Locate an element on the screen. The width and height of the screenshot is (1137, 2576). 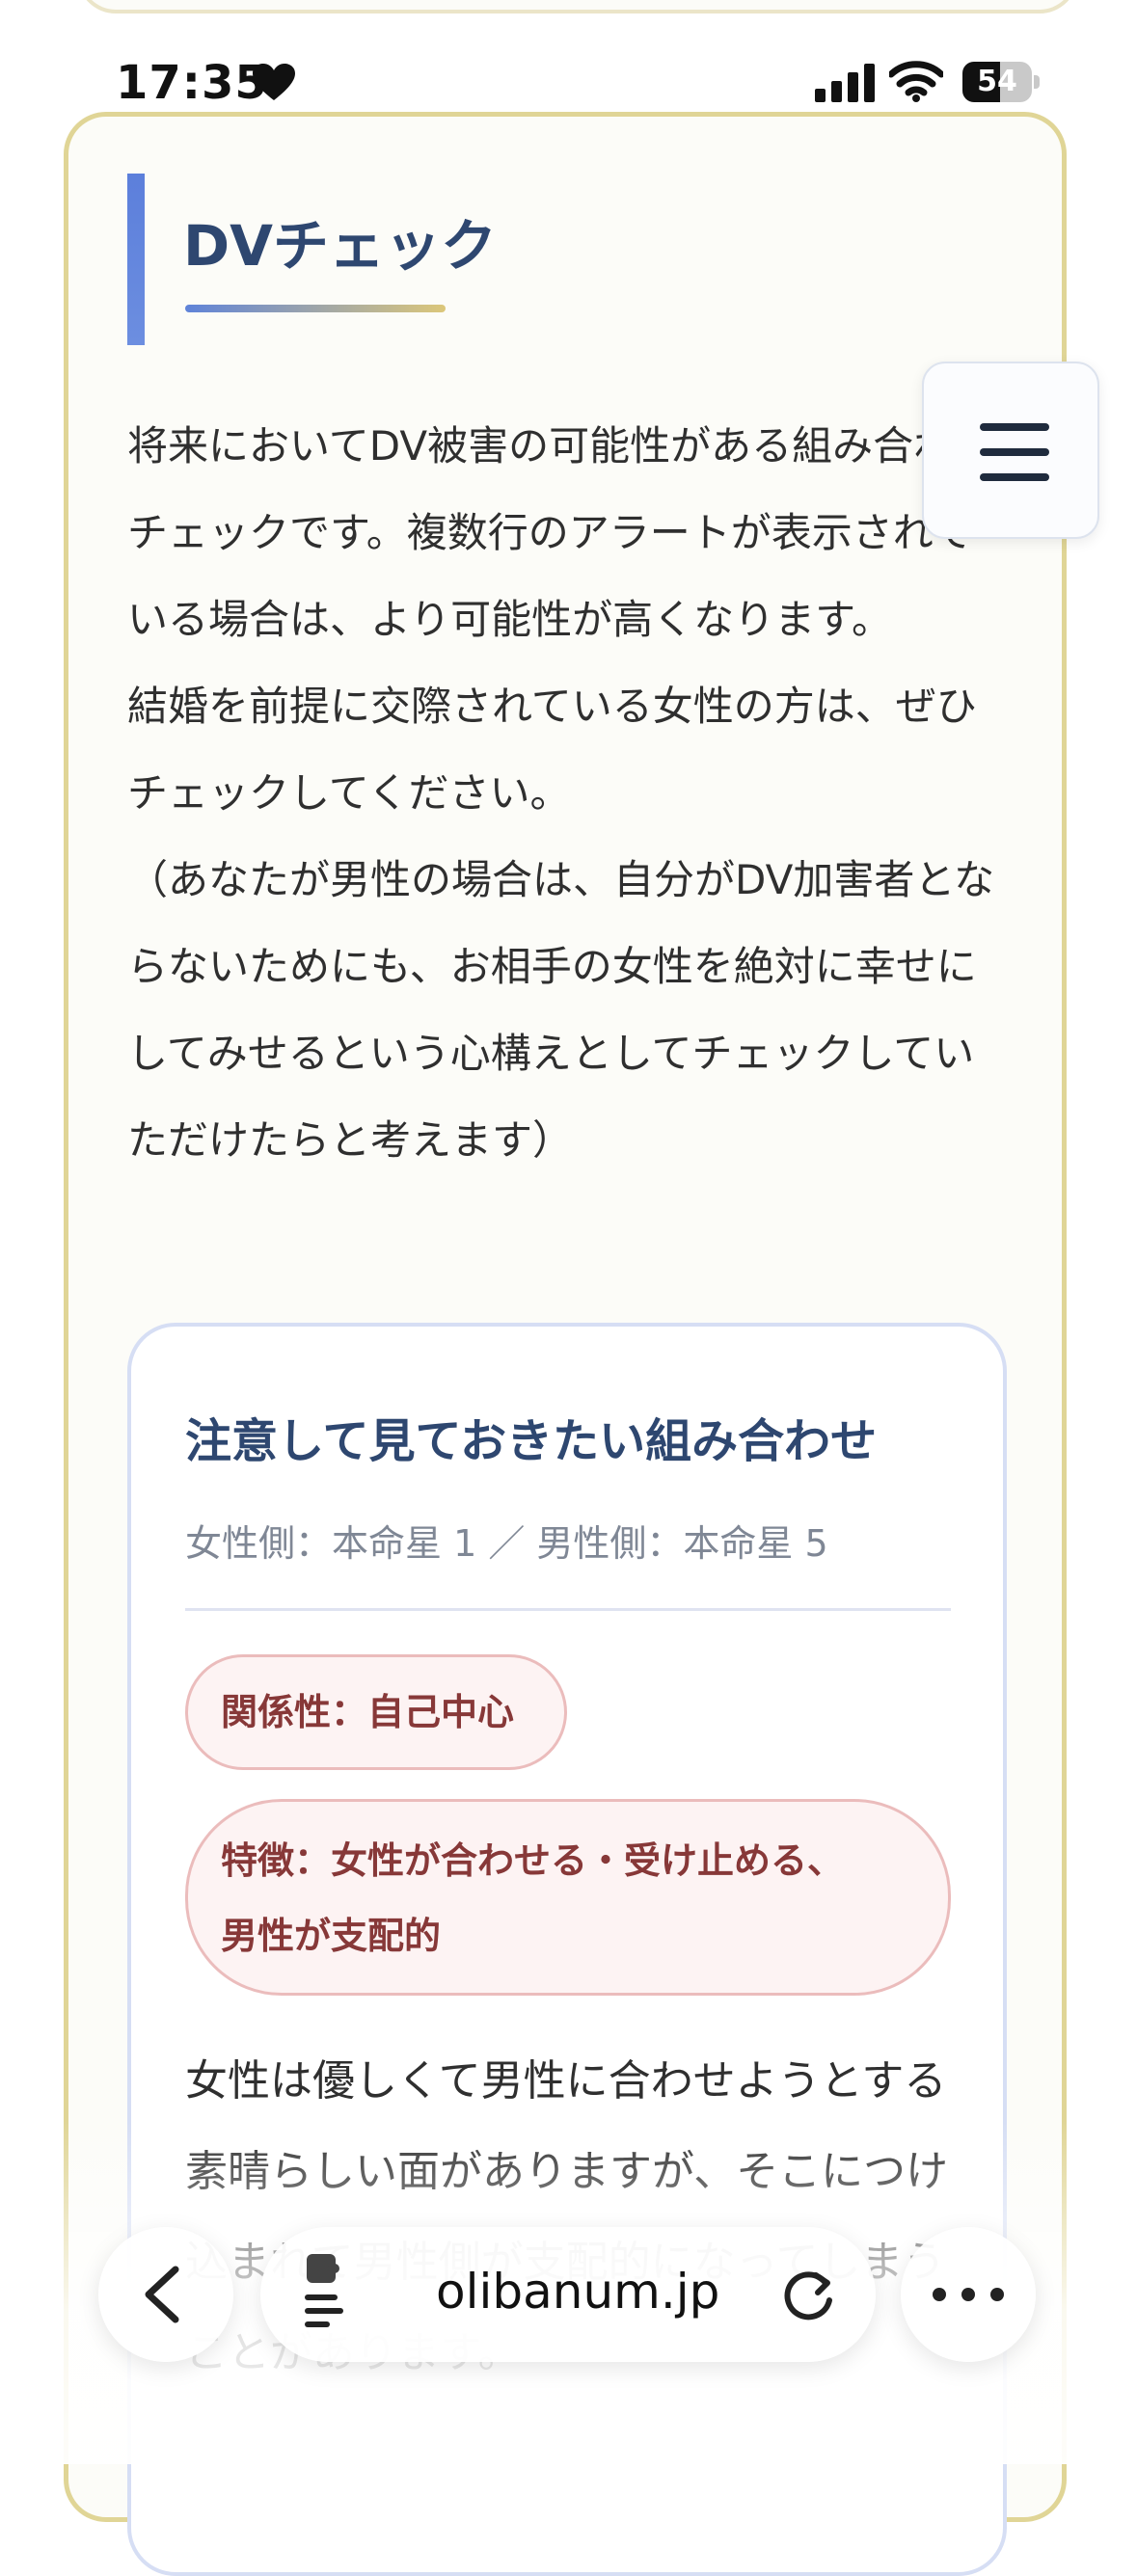
reload-icon is located at coordinates (810, 2295).